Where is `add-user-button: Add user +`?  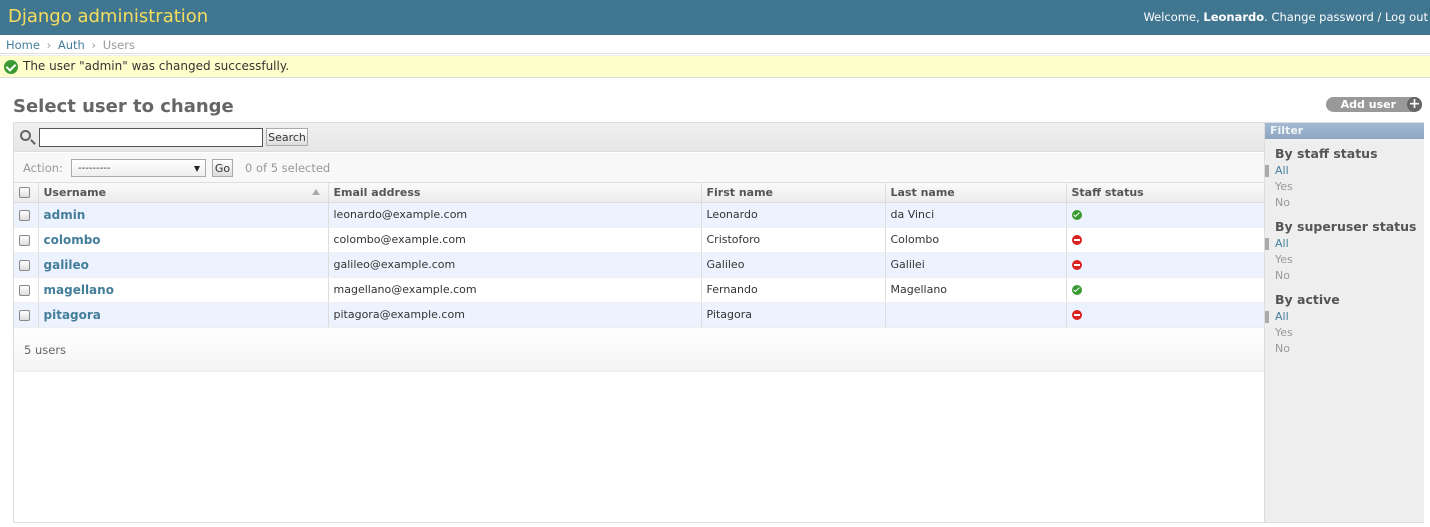 add-user-button: Add user + is located at coordinates (1373, 104).